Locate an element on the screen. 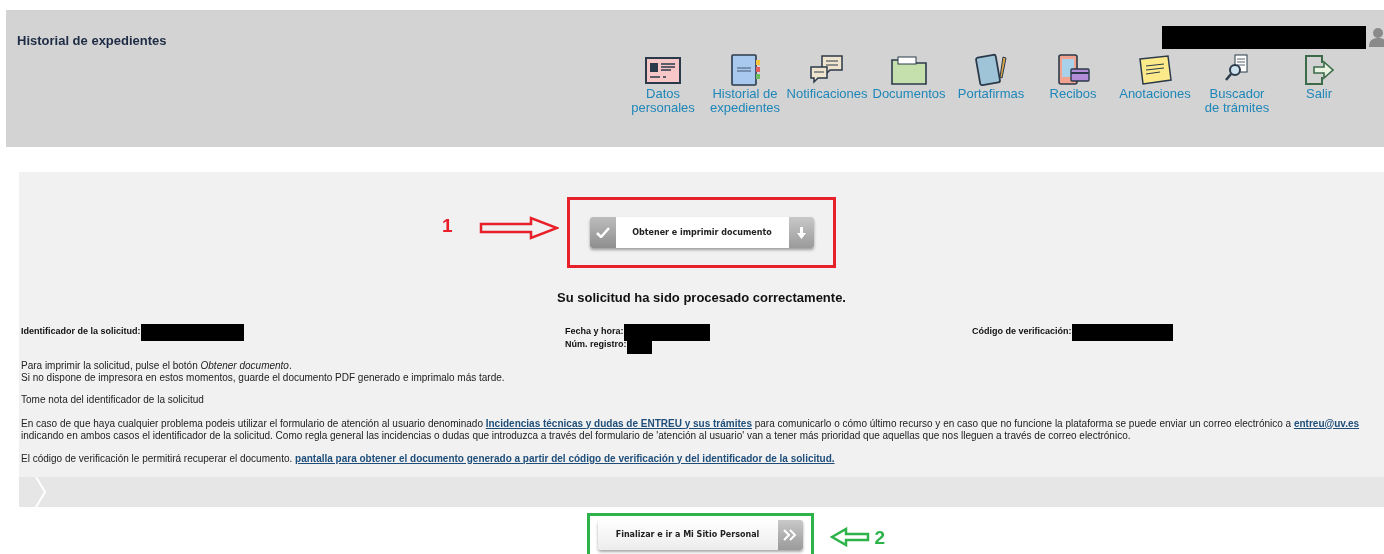 Image resolution: width=1384 pixels, height=554 pixels. page-title: Historial de expedientes is located at coordinates (92, 41).